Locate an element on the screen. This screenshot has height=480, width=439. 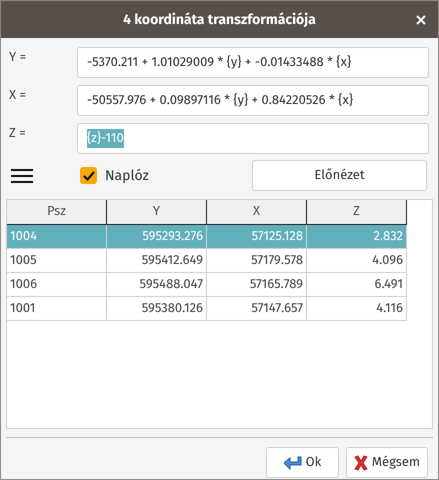
table-cell: 595488.047 is located at coordinates (157, 285).